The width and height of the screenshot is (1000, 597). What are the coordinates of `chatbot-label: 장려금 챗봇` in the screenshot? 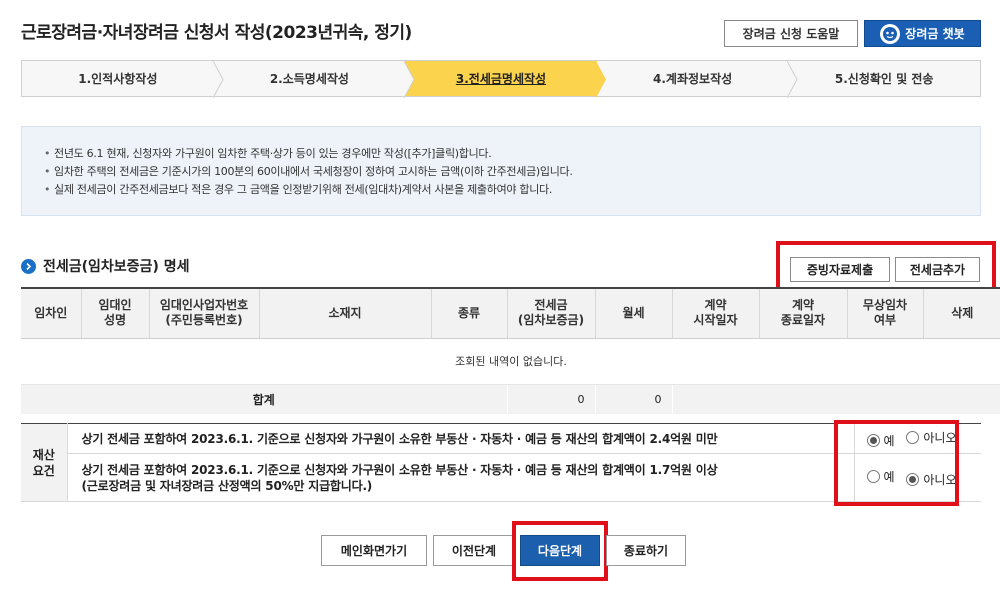 It's located at (935, 34).